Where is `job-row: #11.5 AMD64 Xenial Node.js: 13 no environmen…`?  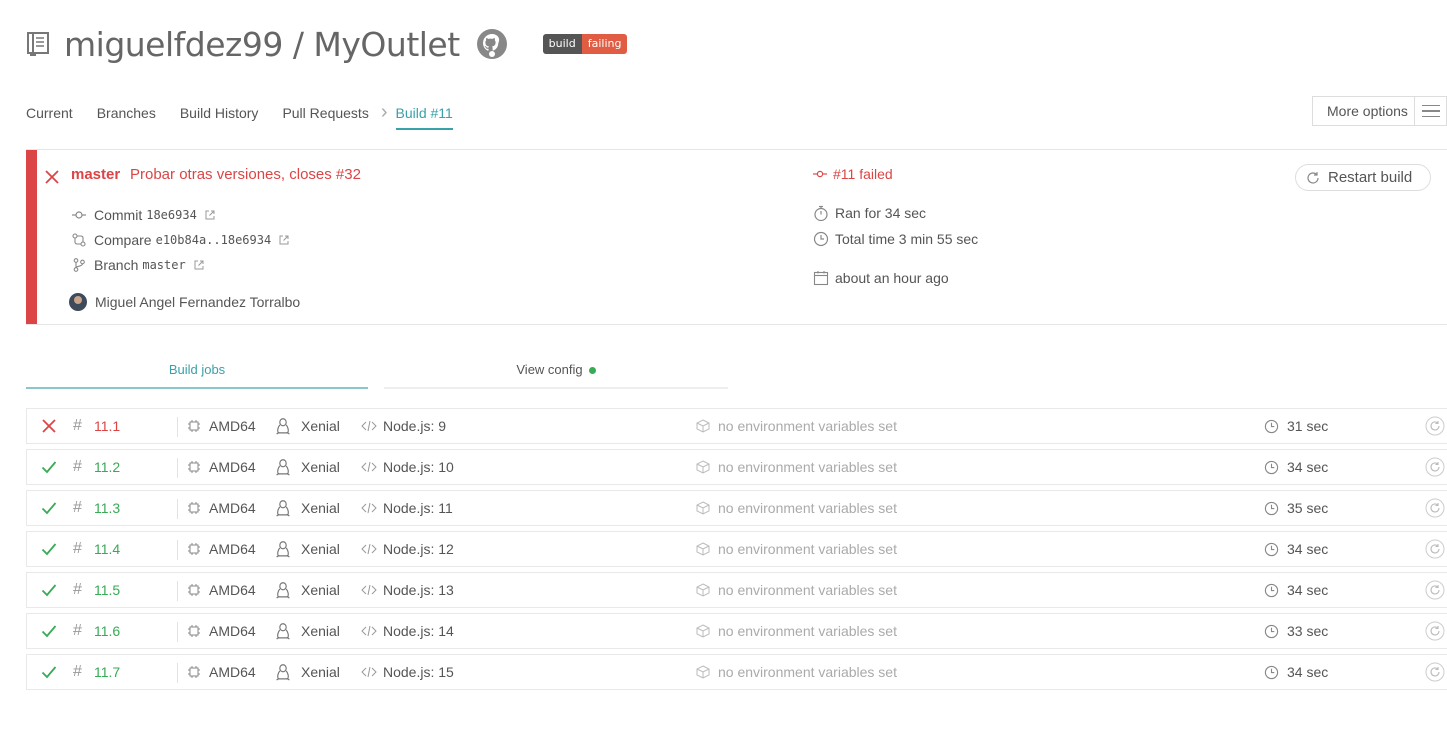 job-row: #11.5 AMD64 Xenial Node.js: 13 no environmen… is located at coordinates (736, 590).